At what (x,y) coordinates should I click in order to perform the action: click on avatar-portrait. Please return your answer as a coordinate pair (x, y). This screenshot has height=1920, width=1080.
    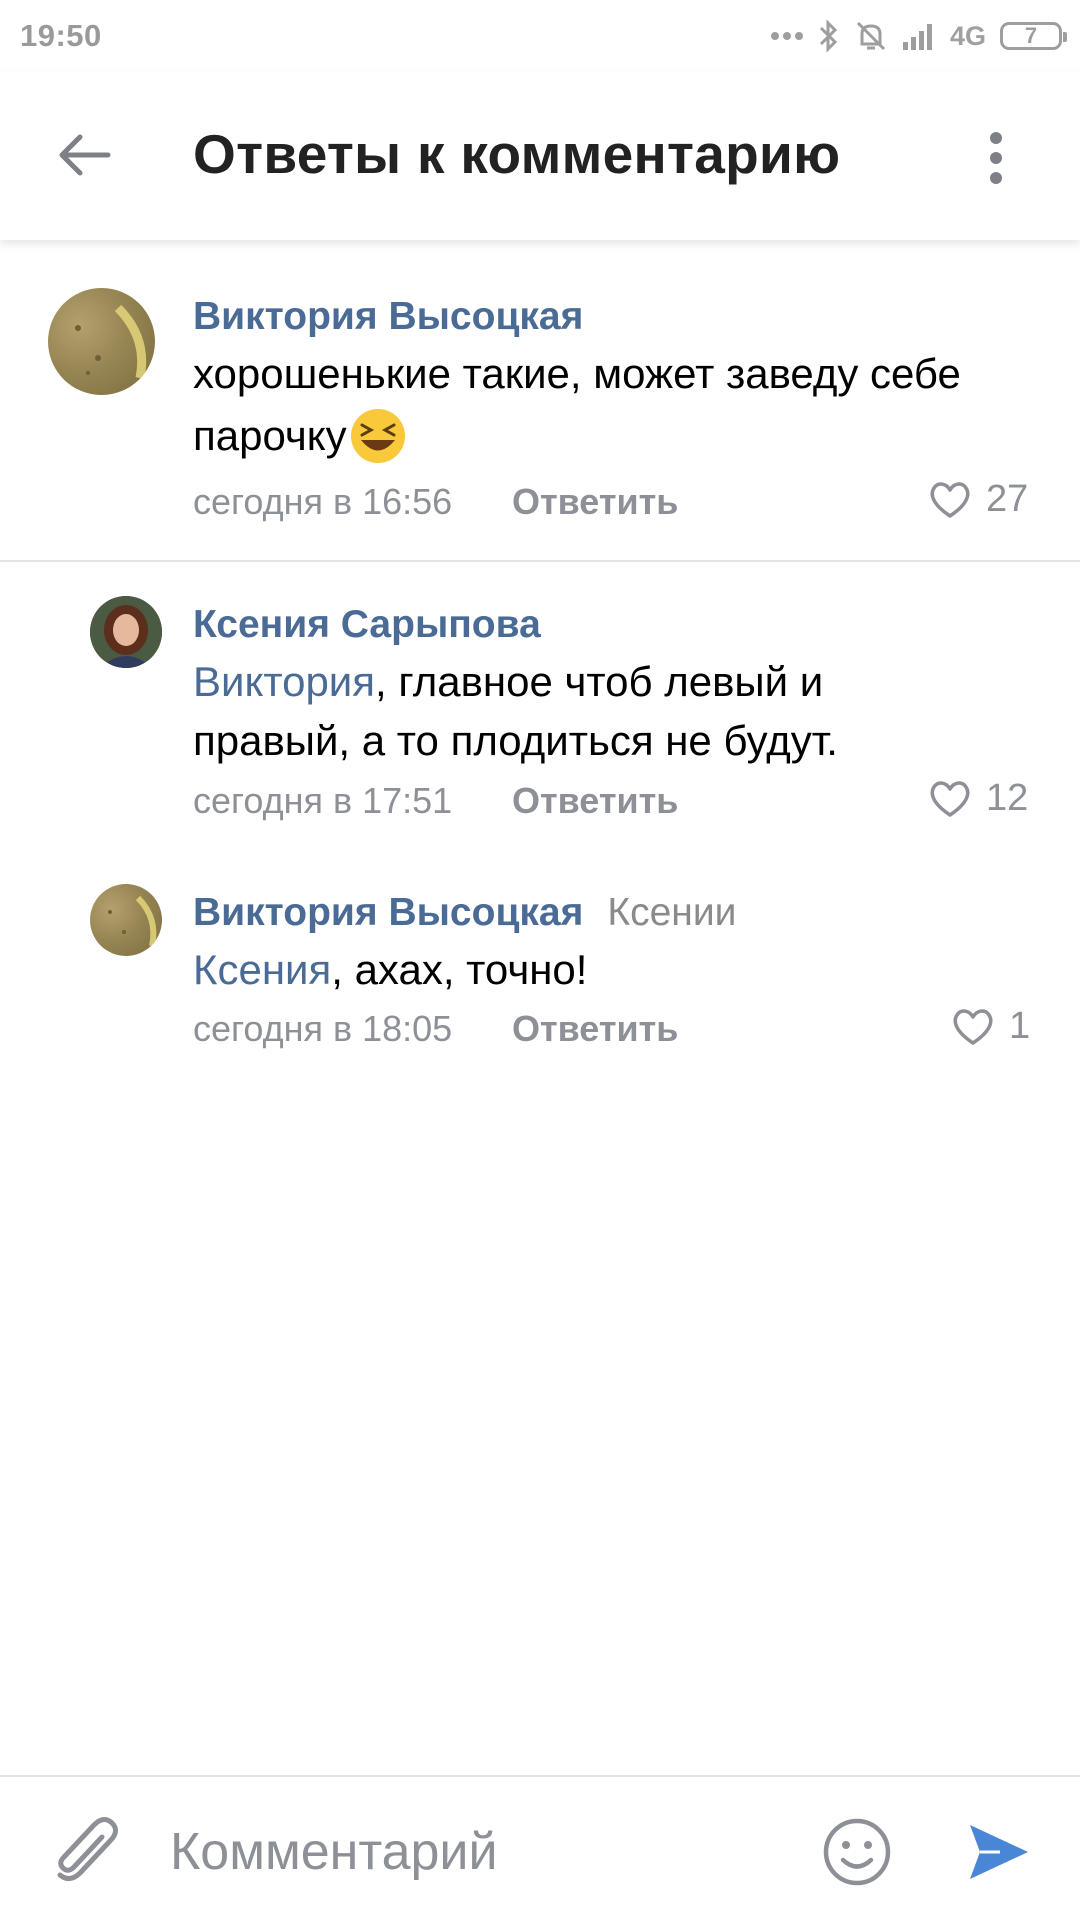
    Looking at the image, I should click on (126, 632).